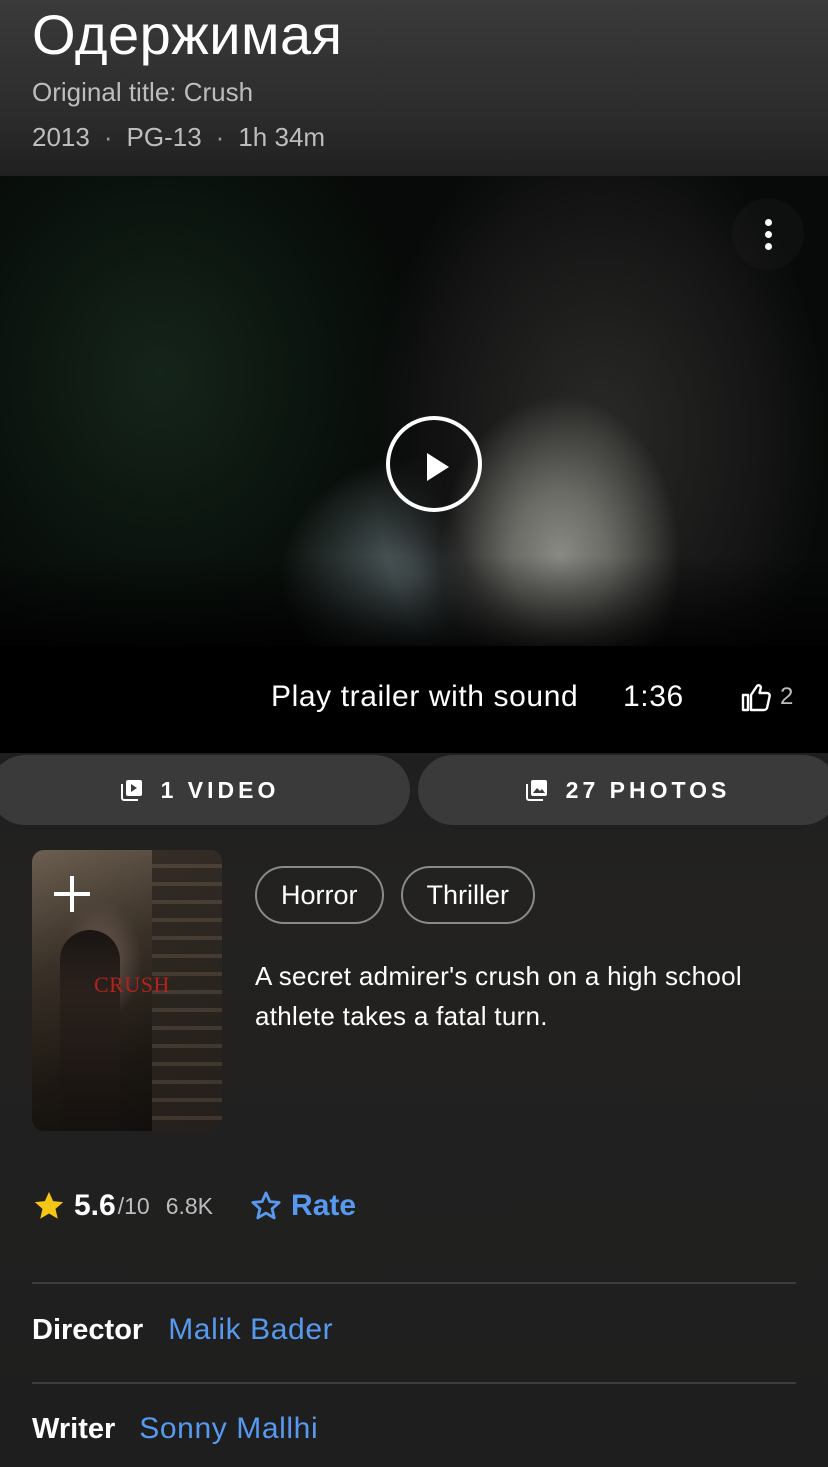 Image resolution: width=828 pixels, height=1467 pixels. What do you see at coordinates (95, 1206) in the screenshot?
I see `imdb-rating: 5.6` at bounding box center [95, 1206].